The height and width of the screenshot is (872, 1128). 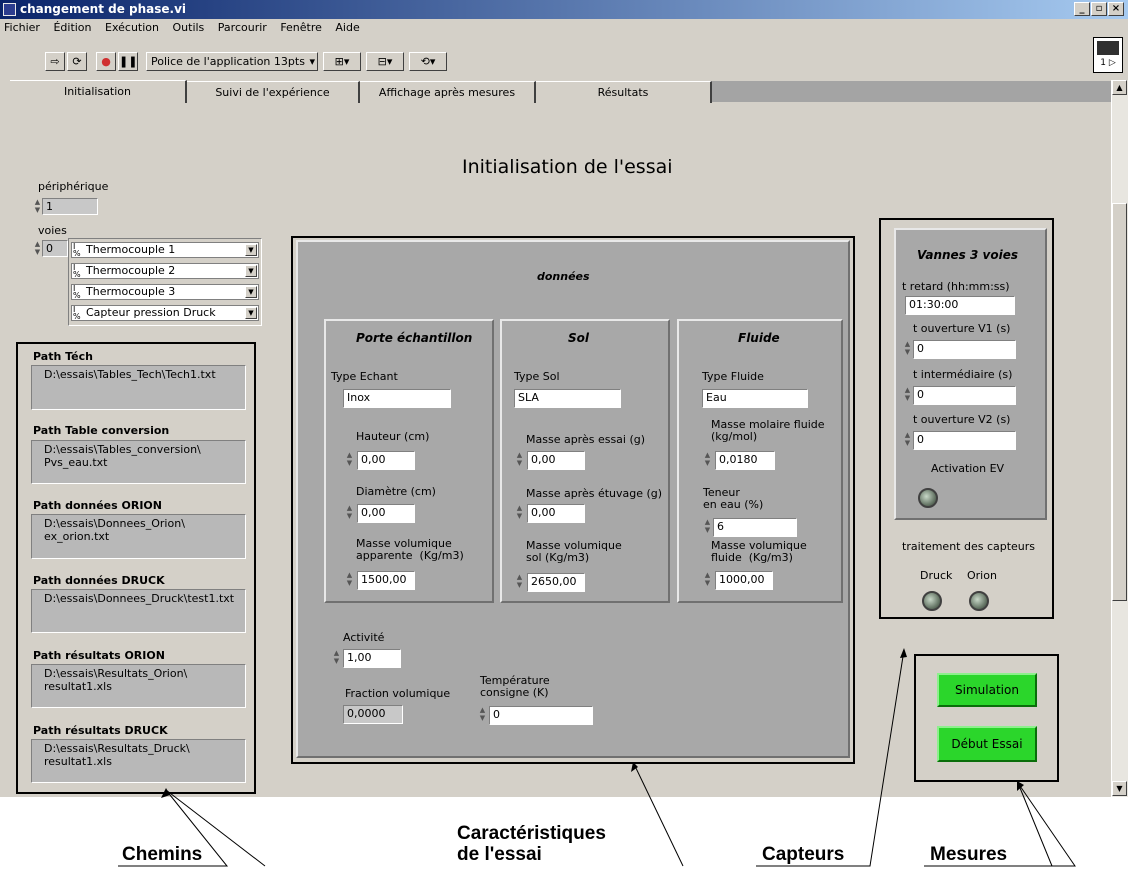 What do you see at coordinates (830, 758) in the screenshot?
I see `capteurs-pointer` at bounding box center [830, 758].